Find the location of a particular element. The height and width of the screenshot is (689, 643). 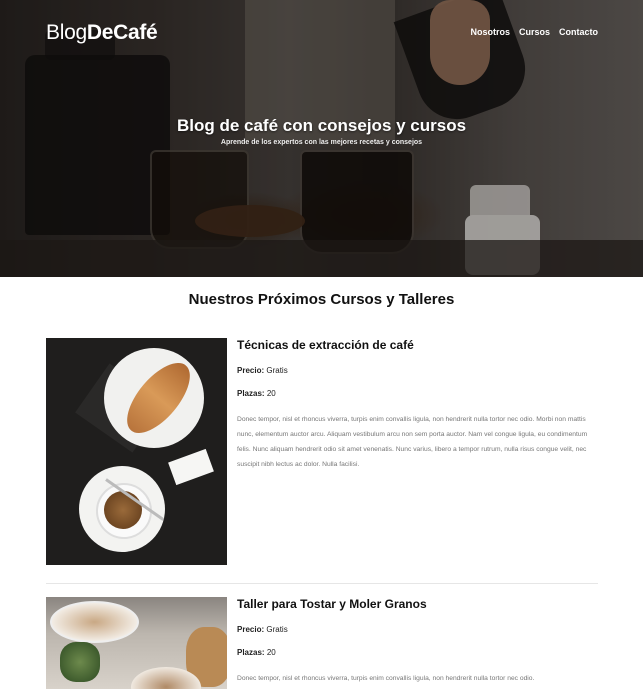

course-image-coffee-table is located at coordinates (136, 643).